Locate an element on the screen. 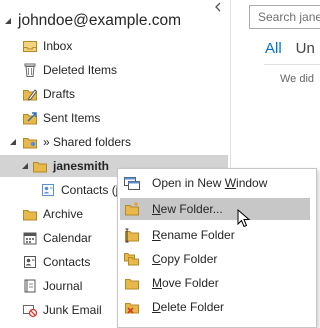 This screenshot has width=320, height=328. filter-all: All is located at coordinates (273, 48).